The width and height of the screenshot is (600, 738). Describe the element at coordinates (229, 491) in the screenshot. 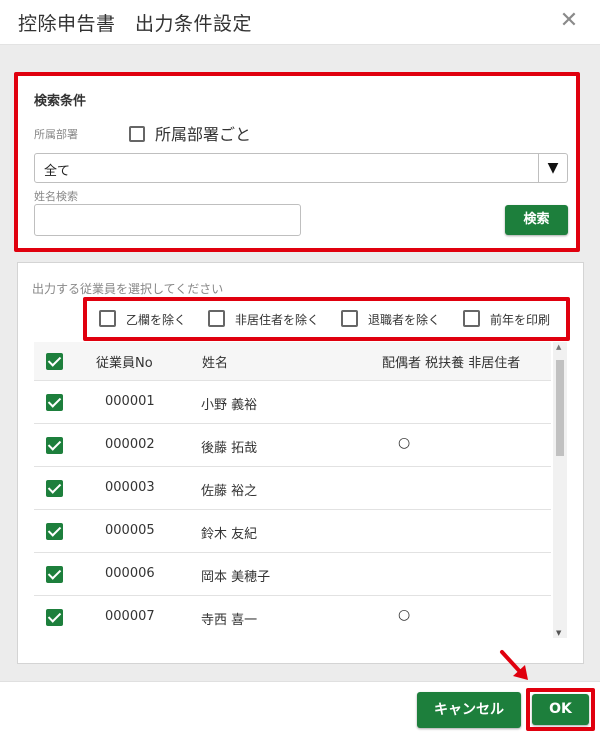

I see `employee-name: 佐藤 裕之` at that location.